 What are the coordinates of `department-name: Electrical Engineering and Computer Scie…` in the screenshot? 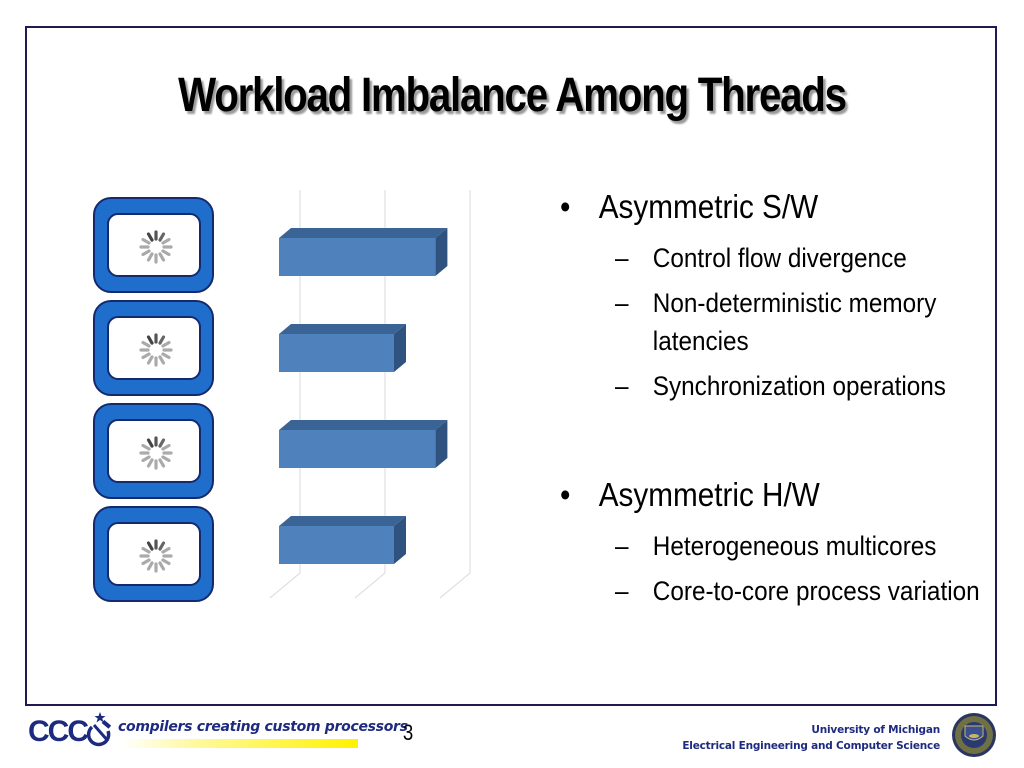 It's located at (811, 746).